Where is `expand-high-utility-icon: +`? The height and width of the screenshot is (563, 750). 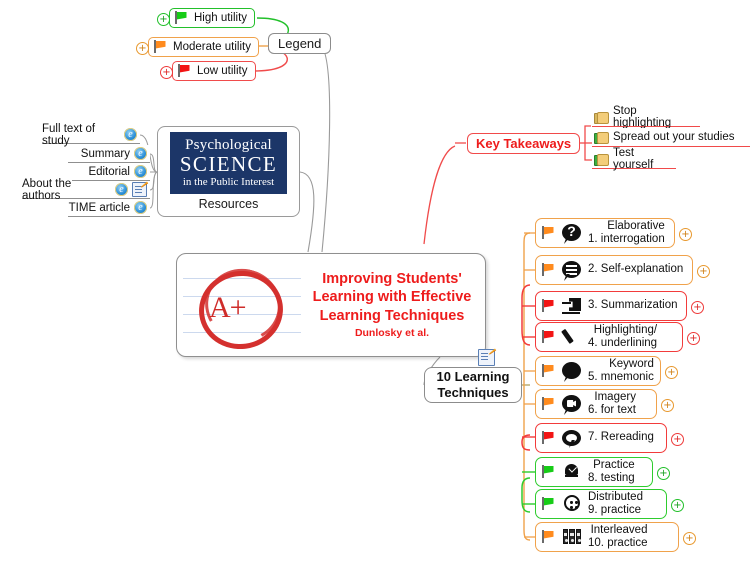 expand-high-utility-icon: + is located at coordinates (163, 19).